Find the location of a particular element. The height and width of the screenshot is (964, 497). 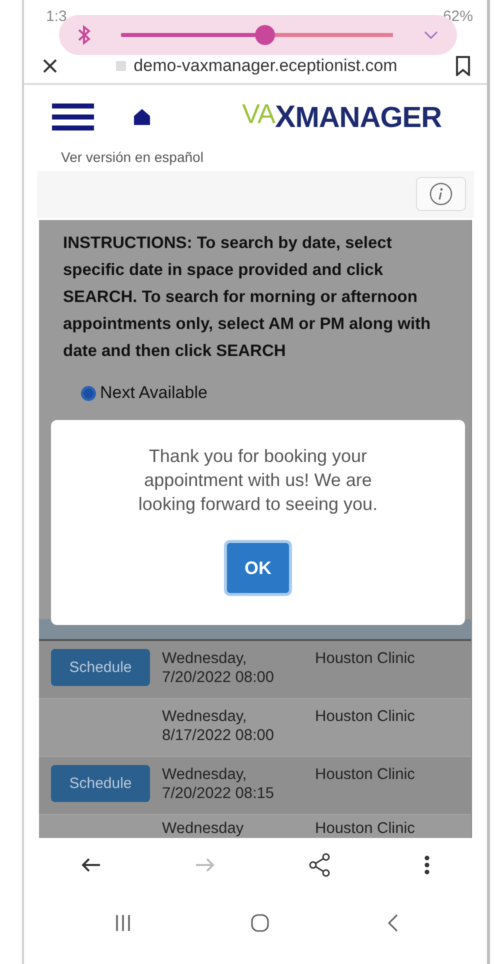

dialog-message: Thank you for booking your appointment with us! We are looking forward to seeing you. is located at coordinates (258, 480).